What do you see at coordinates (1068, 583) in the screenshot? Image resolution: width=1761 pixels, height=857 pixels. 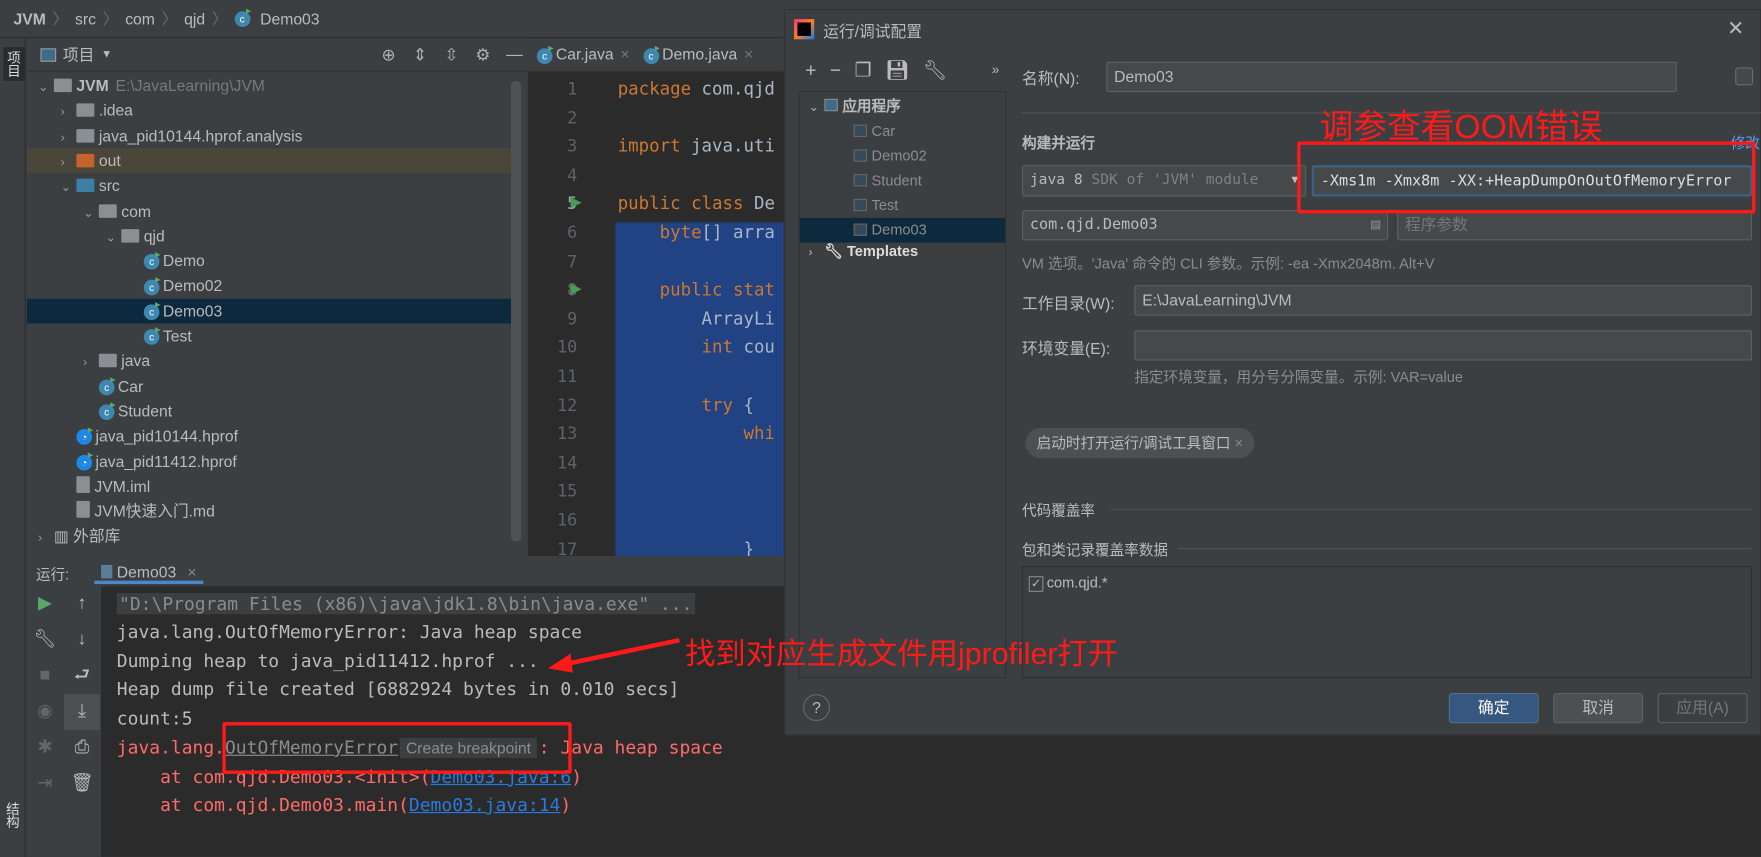 I see `coverage-item: ✓ com.qjd.*` at bounding box center [1068, 583].